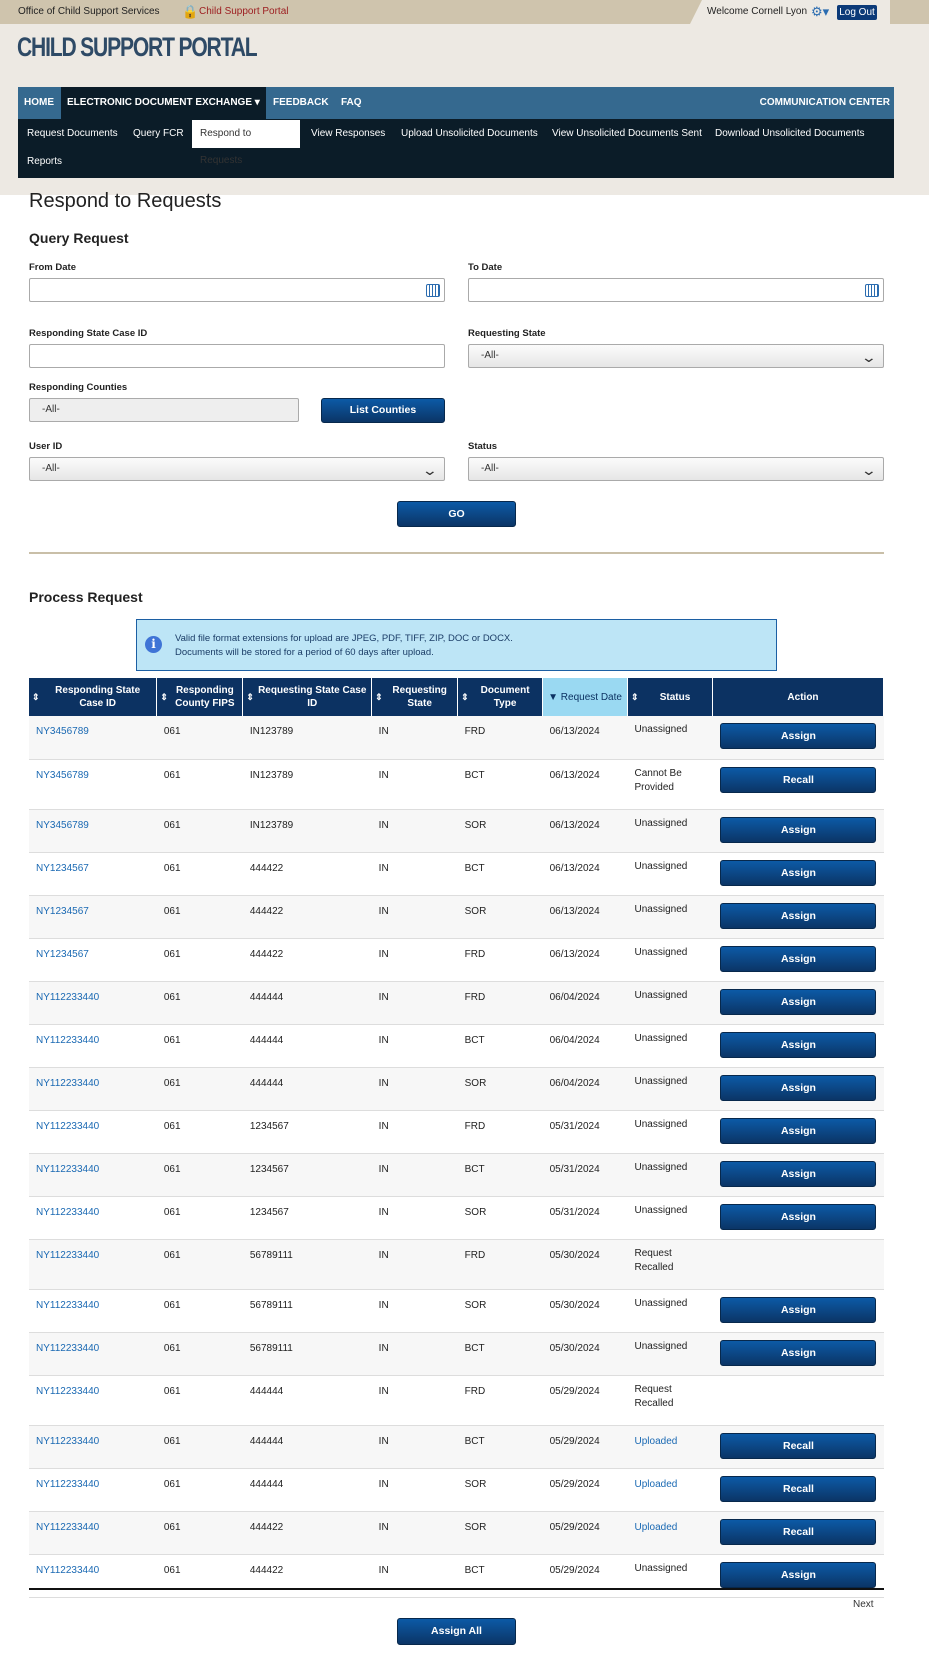  What do you see at coordinates (72, 133) in the screenshot?
I see `subnav-request-documents: Request Documents` at bounding box center [72, 133].